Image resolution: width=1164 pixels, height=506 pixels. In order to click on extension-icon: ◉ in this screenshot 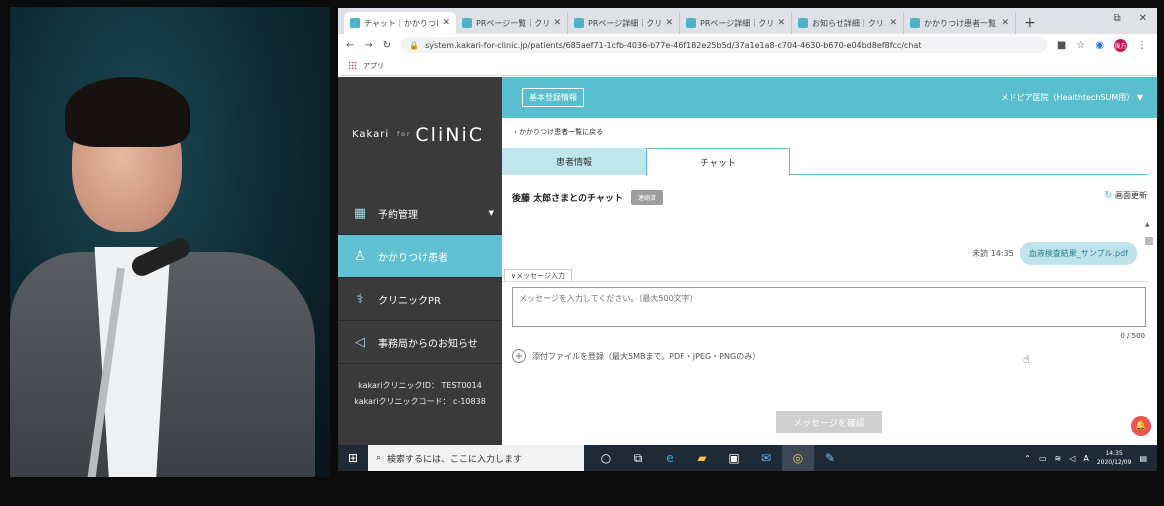, I will do `click(1099, 45)`.